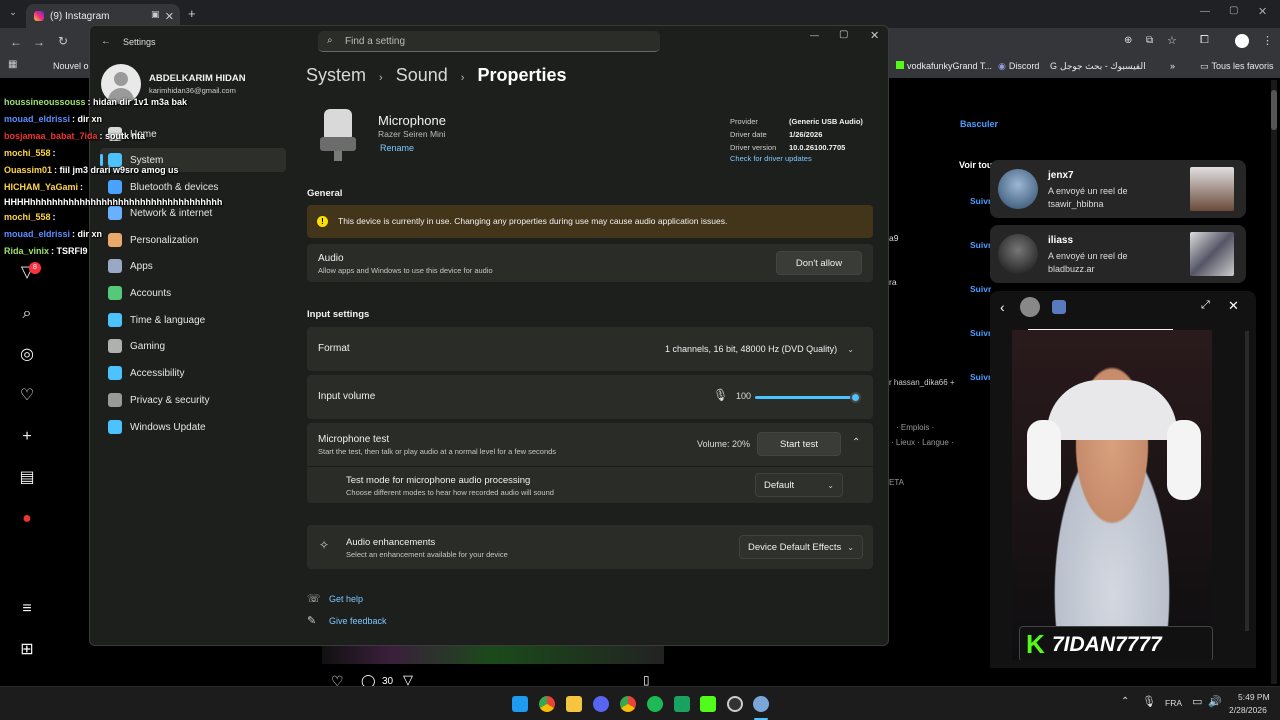 The width and height of the screenshot is (1280, 720). Describe the element at coordinates (169, 16) in the screenshot. I see `close-tab-icon: ✕` at that location.